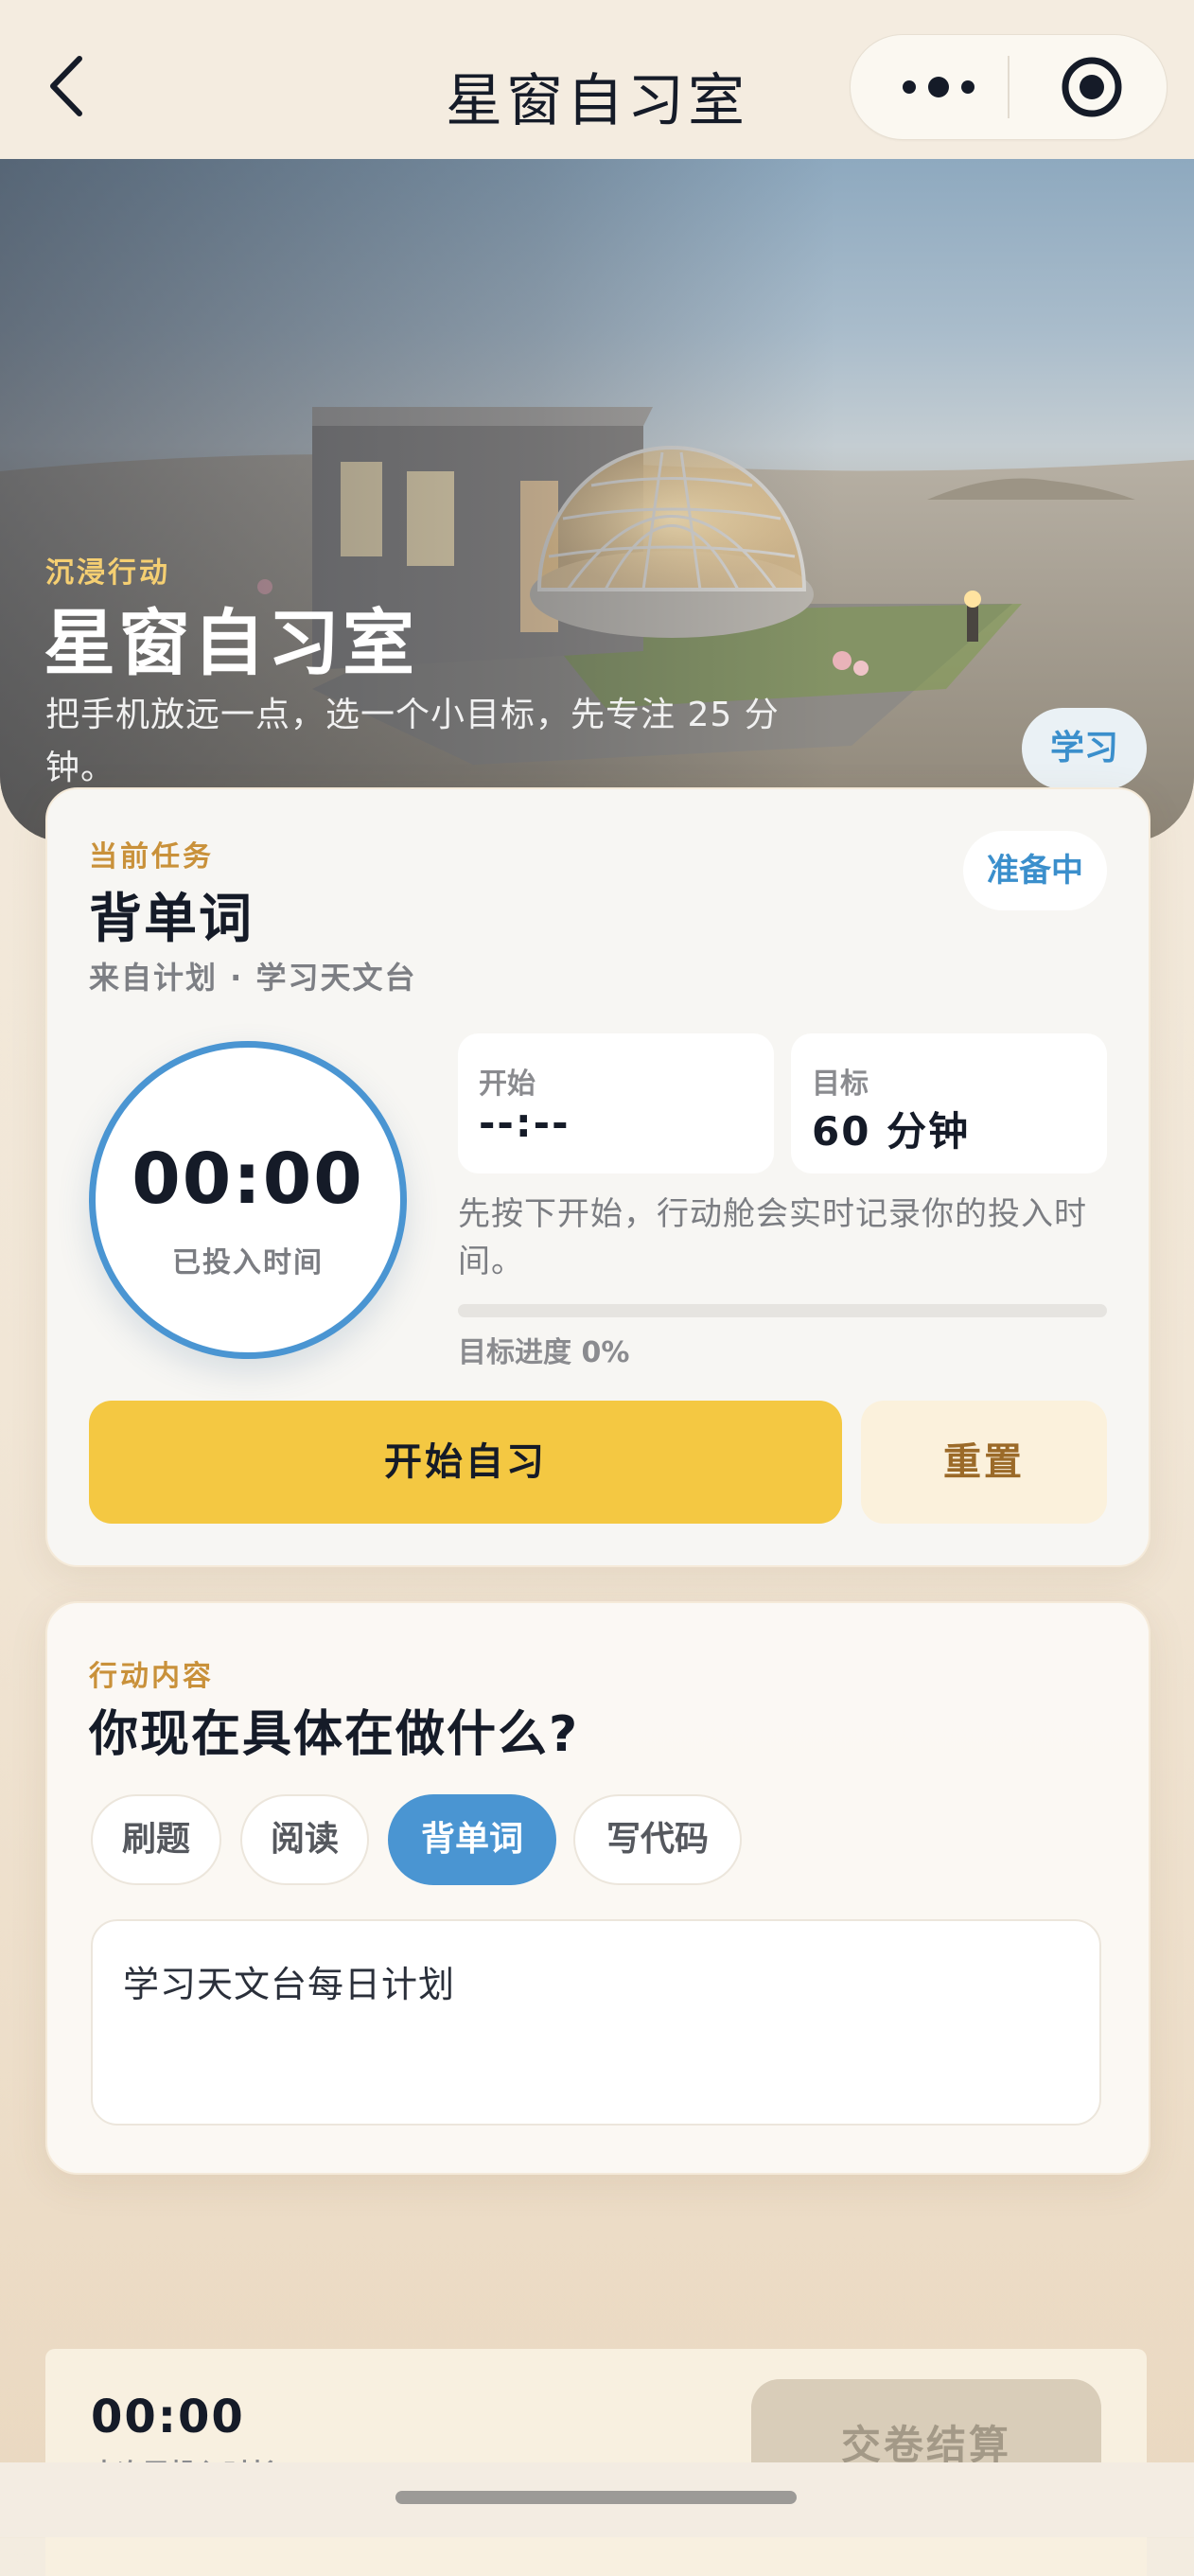 Image resolution: width=1194 pixels, height=2576 pixels. I want to click on elapsed-timer-ring: 00:00 已投入时间, so click(248, 1200).